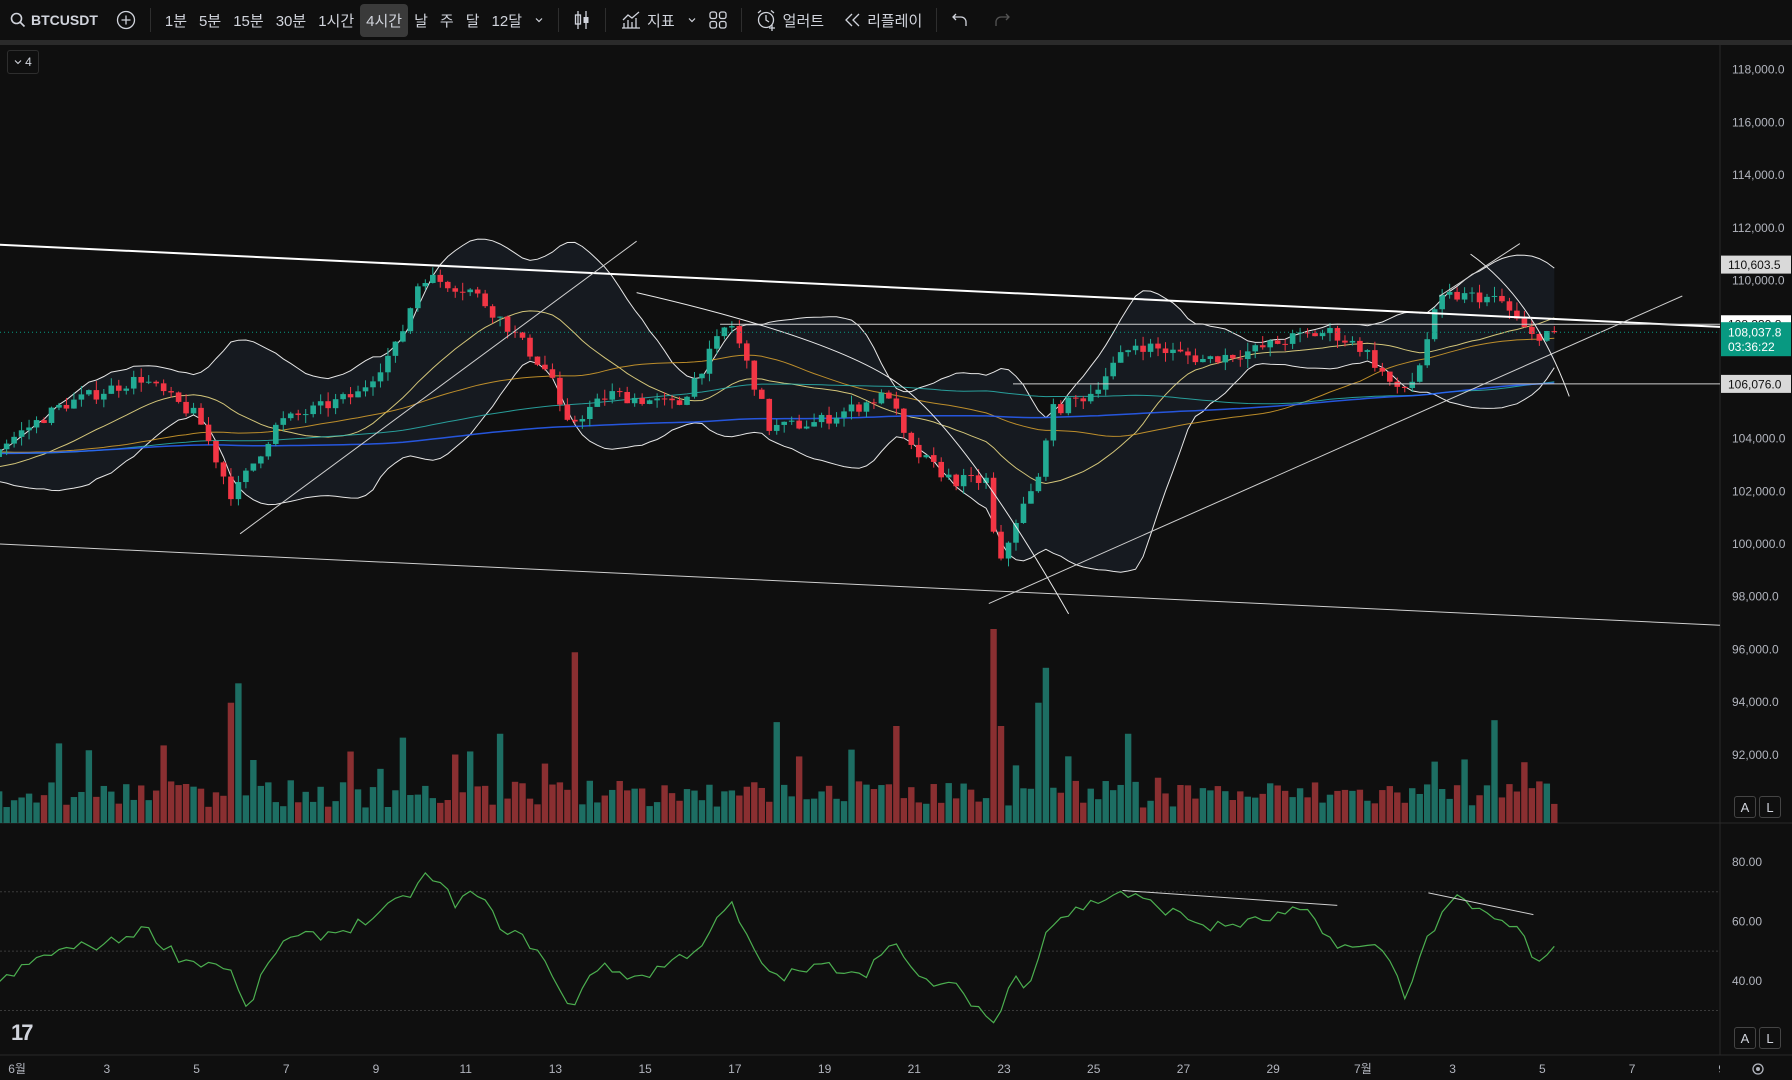 Image resolution: width=1792 pixels, height=1080 pixels. Describe the element at coordinates (1770, 1038) in the screenshot. I see `rsi-log-scale-button: L` at that location.